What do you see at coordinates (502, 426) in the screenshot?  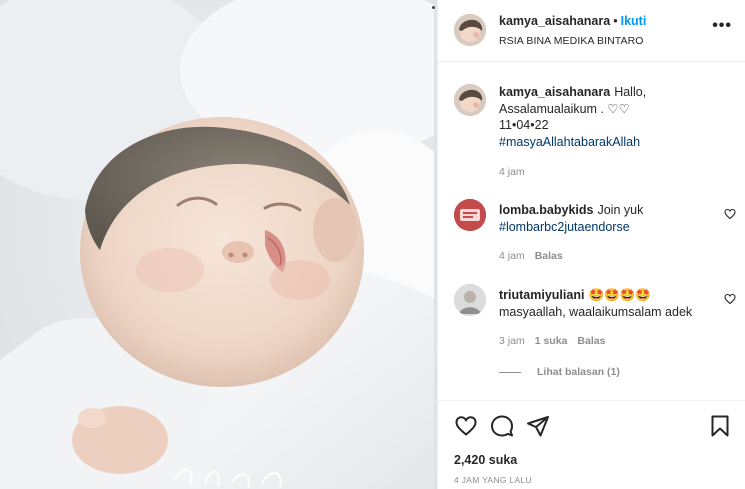 I see `comment-icon` at bounding box center [502, 426].